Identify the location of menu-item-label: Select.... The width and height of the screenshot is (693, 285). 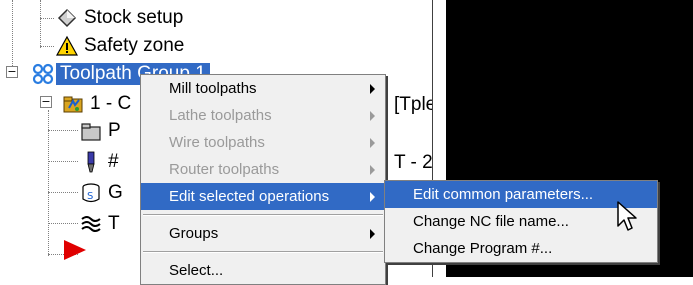
(196, 270).